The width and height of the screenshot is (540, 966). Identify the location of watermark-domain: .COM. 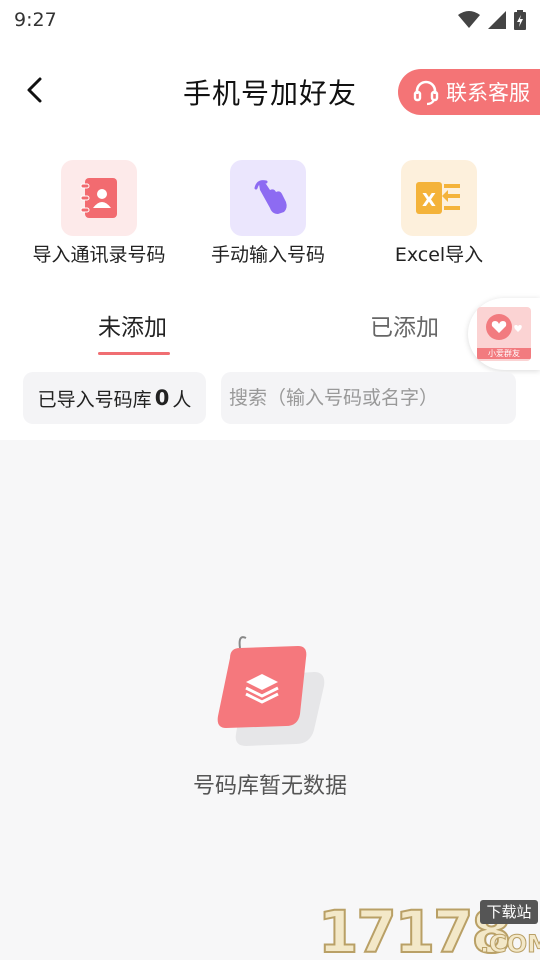
(509, 944).